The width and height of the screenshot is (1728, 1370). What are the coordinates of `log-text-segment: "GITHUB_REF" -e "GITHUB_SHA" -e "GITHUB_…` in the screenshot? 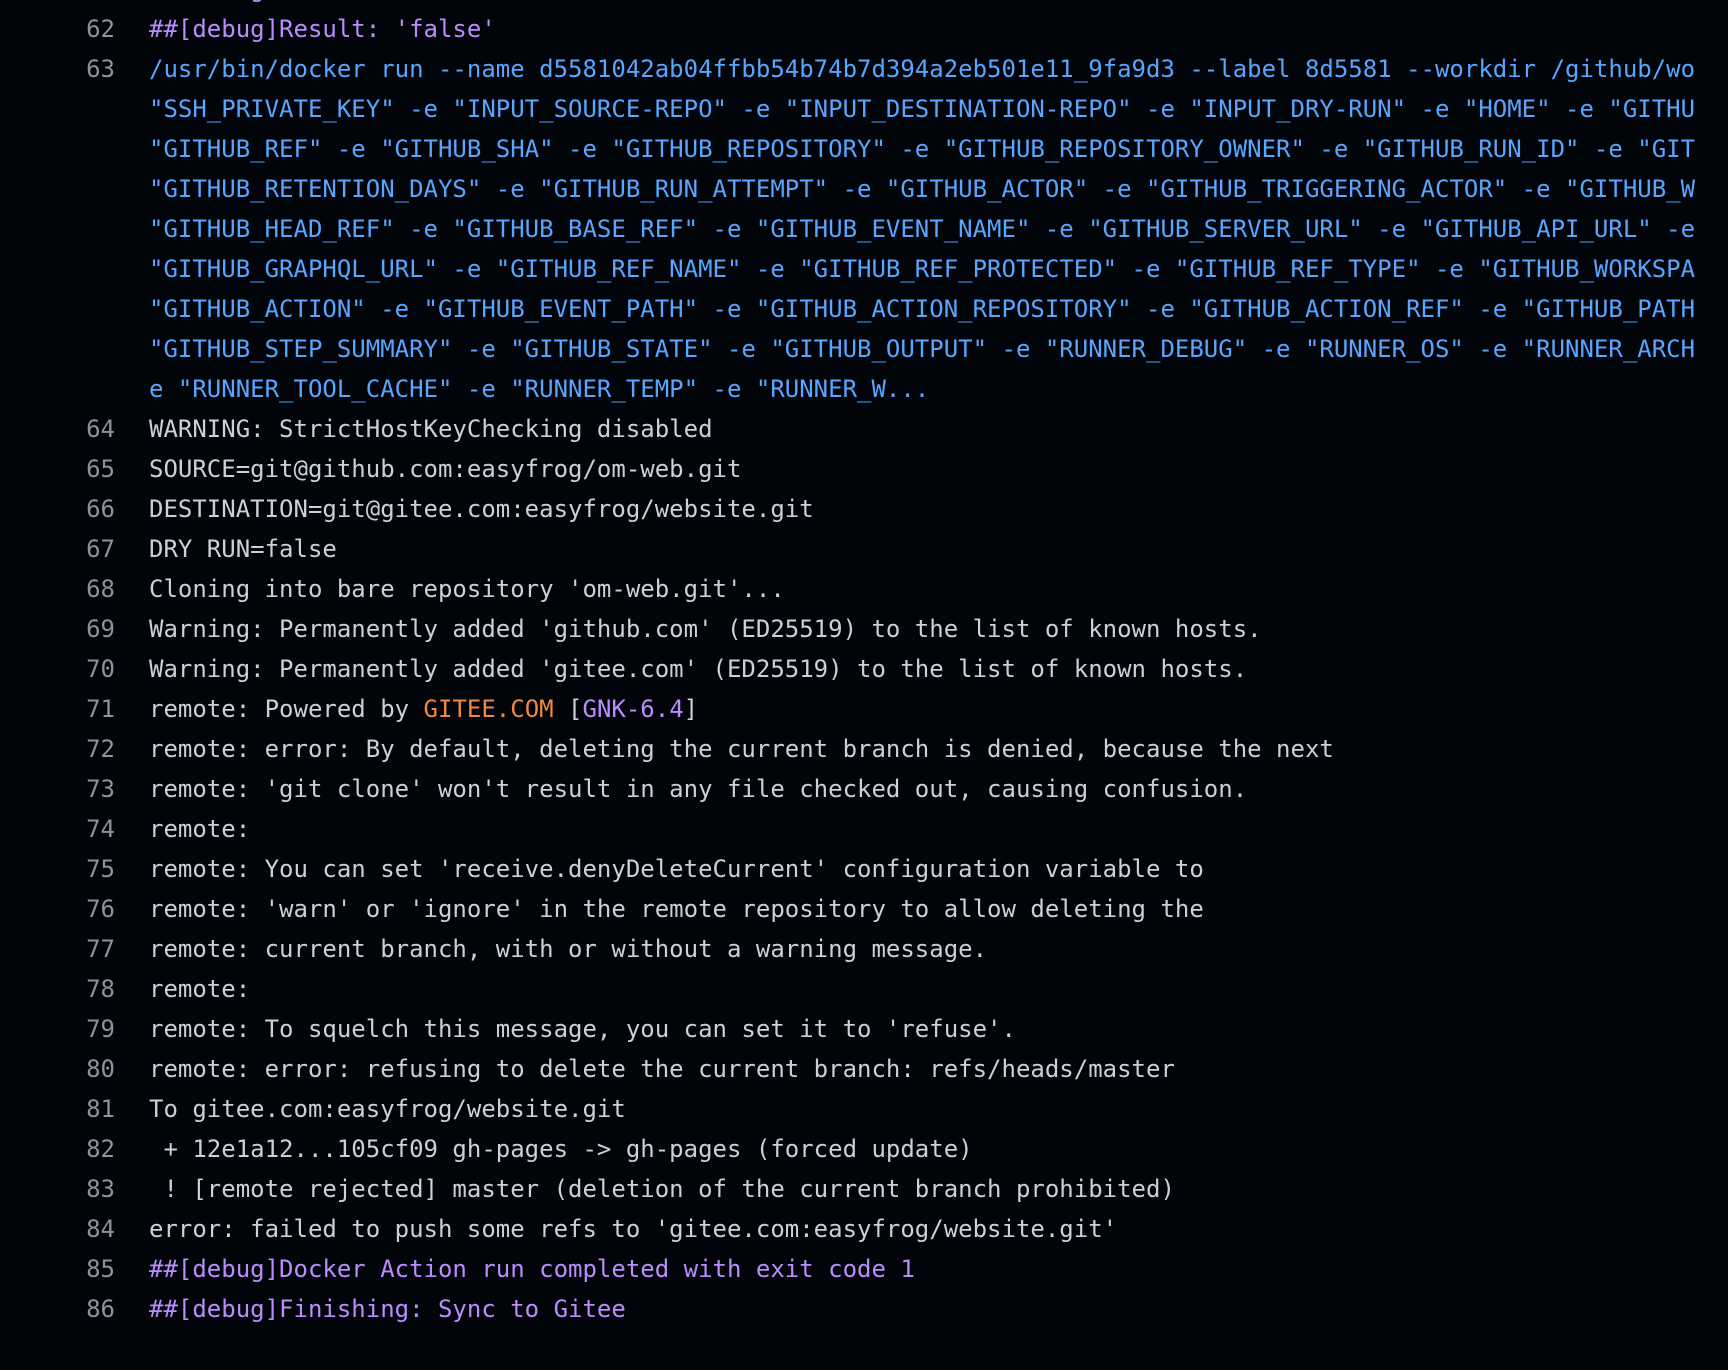 It's located at (922, 149).